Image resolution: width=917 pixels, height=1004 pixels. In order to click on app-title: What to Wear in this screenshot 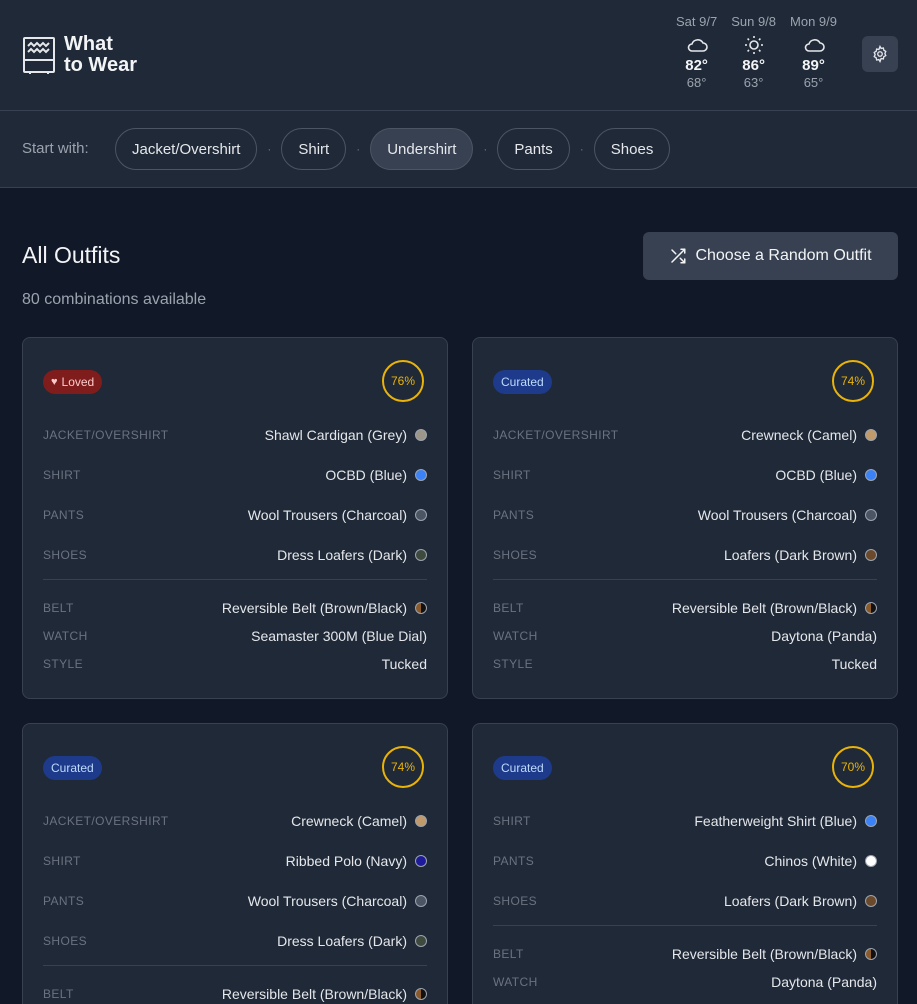, I will do `click(100, 54)`.